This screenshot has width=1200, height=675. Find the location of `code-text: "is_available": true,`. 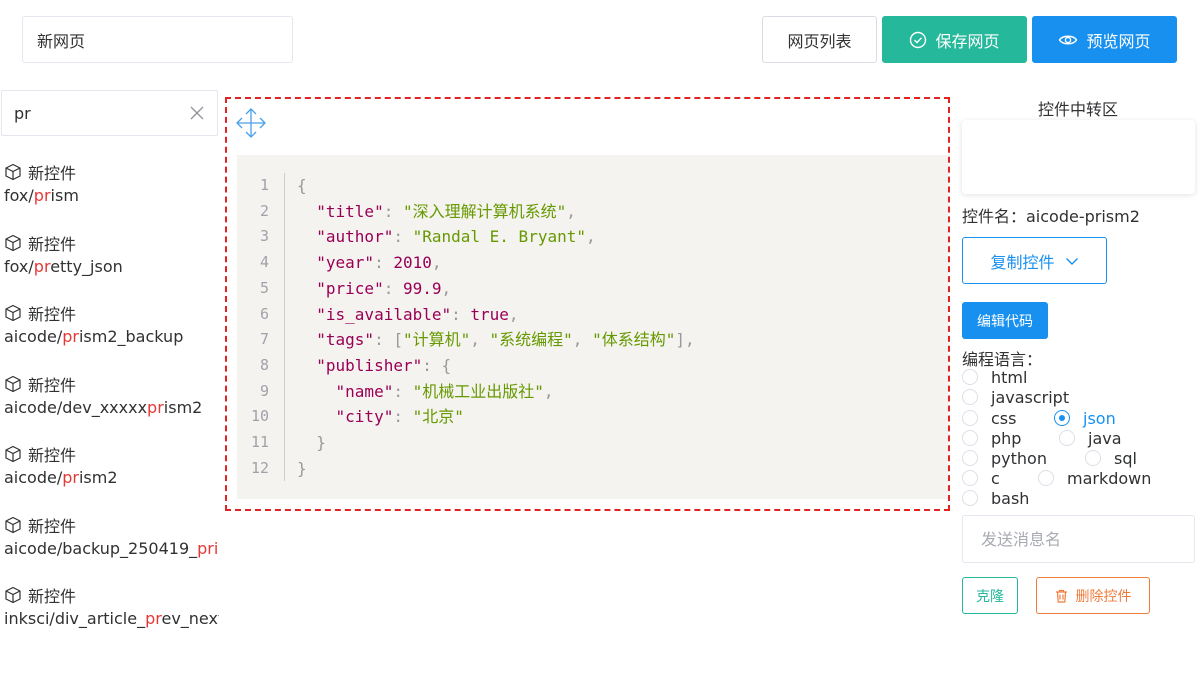

code-text: "is_available": true, is located at coordinates (407, 315).